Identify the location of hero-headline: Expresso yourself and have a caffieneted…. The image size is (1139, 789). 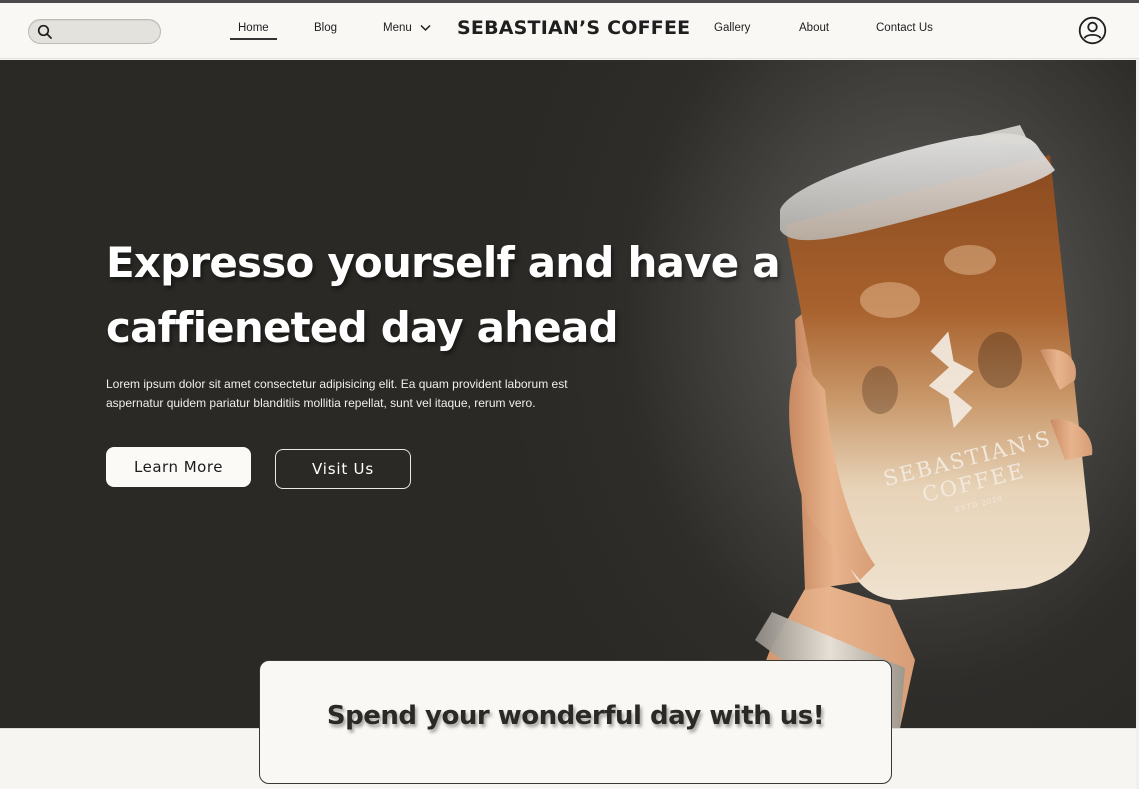
(456, 295).